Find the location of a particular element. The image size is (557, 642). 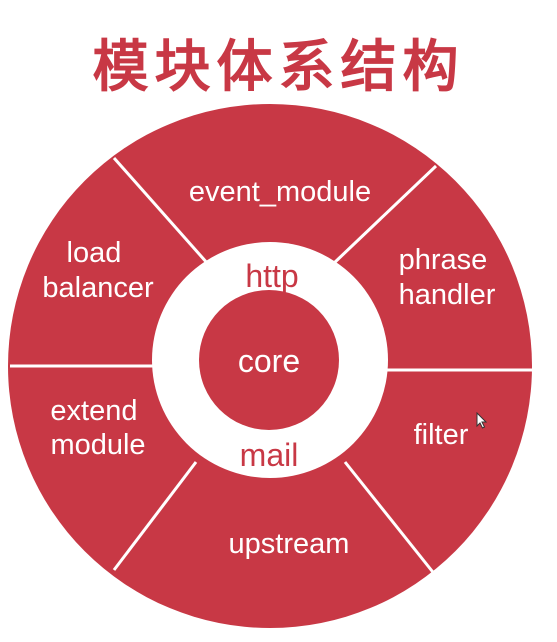

segment-label-line: event_module is located at coordinates (280, 192).